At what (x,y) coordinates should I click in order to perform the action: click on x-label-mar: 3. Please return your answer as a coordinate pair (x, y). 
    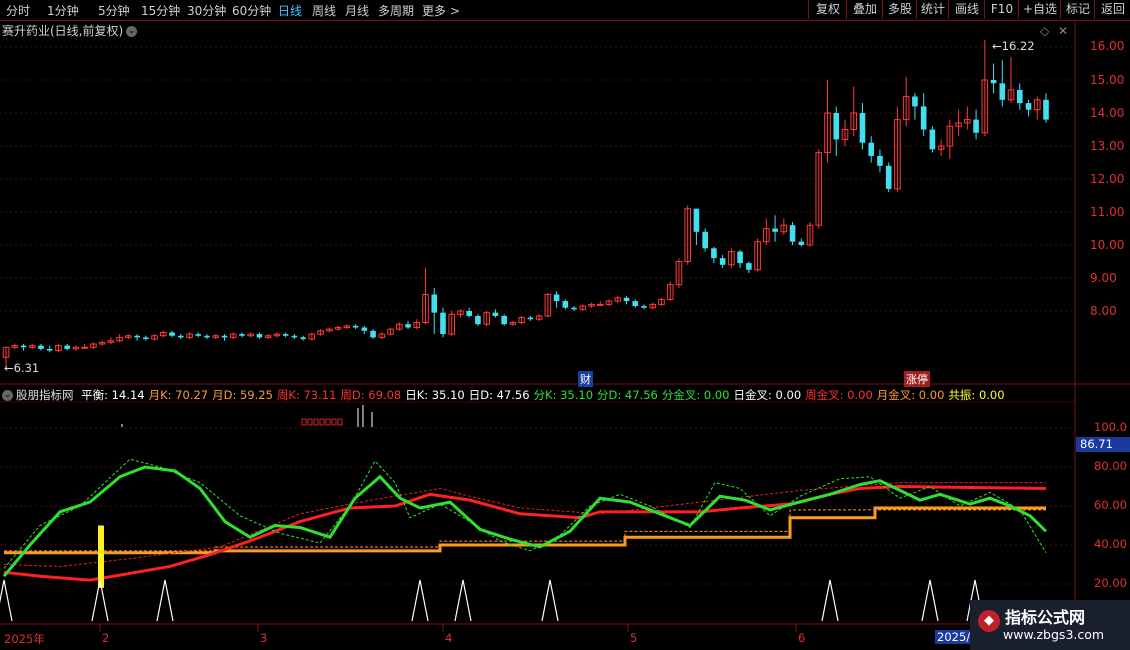
    Looking at the image, I should click on (264, 638).